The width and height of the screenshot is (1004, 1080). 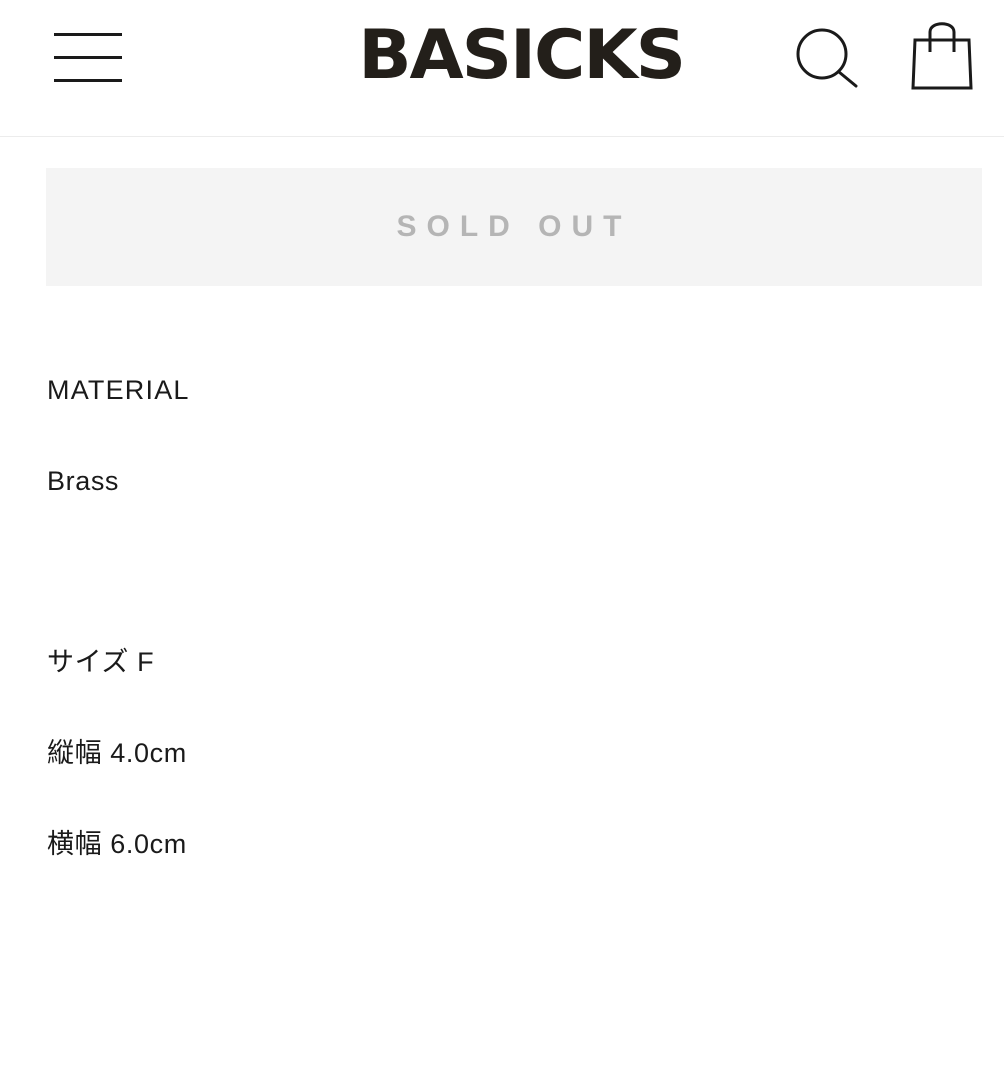 What do you see at coordinates (514, 227) in the screenshot?
I see `sold-out-button: SOLD OUT` at bounding box center [514, 227].